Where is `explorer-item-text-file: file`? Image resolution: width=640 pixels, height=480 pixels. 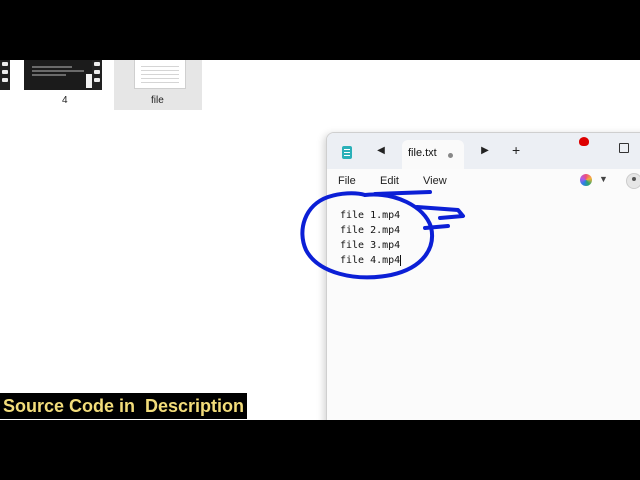 explorer-item-text-file: file is located at coordinates (158, 85).